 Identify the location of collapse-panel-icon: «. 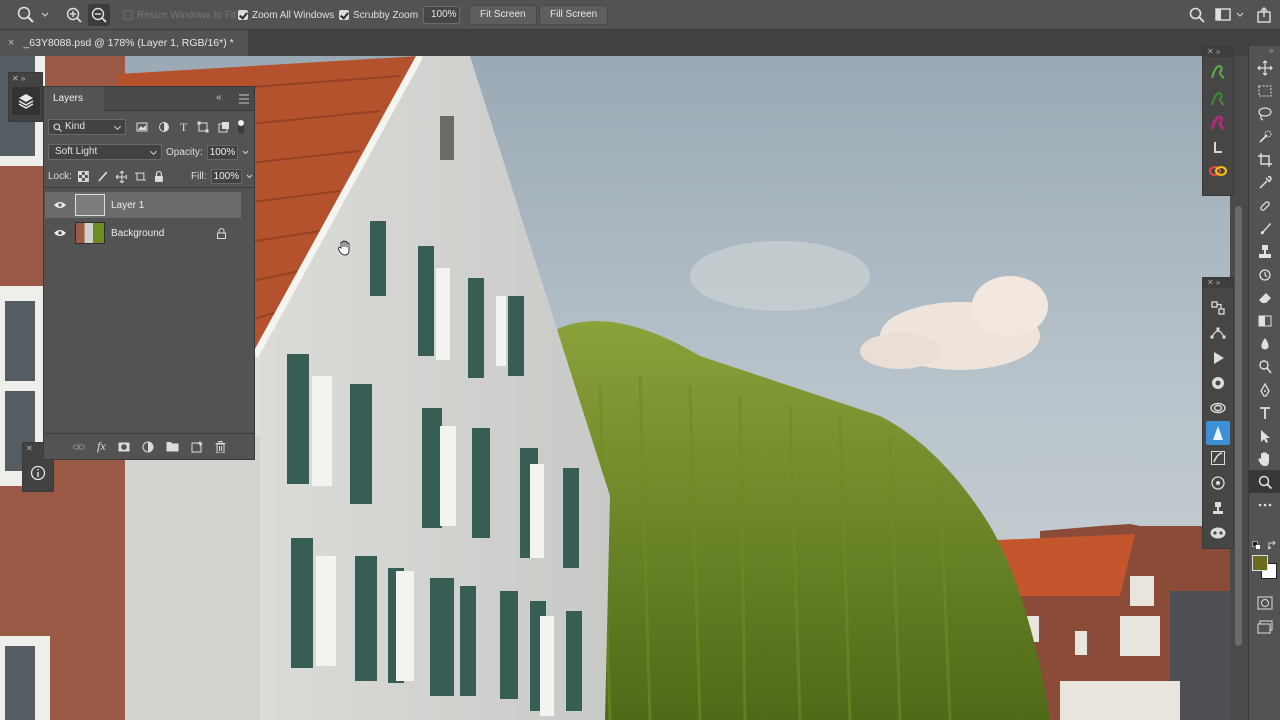
(219, 97).